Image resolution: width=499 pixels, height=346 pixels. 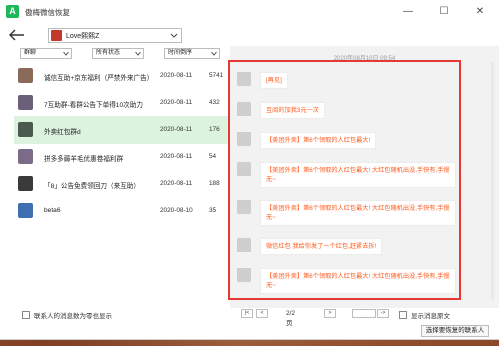 What do you see at coordinates (108, 53) in the screenshot?
I see `status-filter-value: 所有状态` at bounding box center [108, 53].